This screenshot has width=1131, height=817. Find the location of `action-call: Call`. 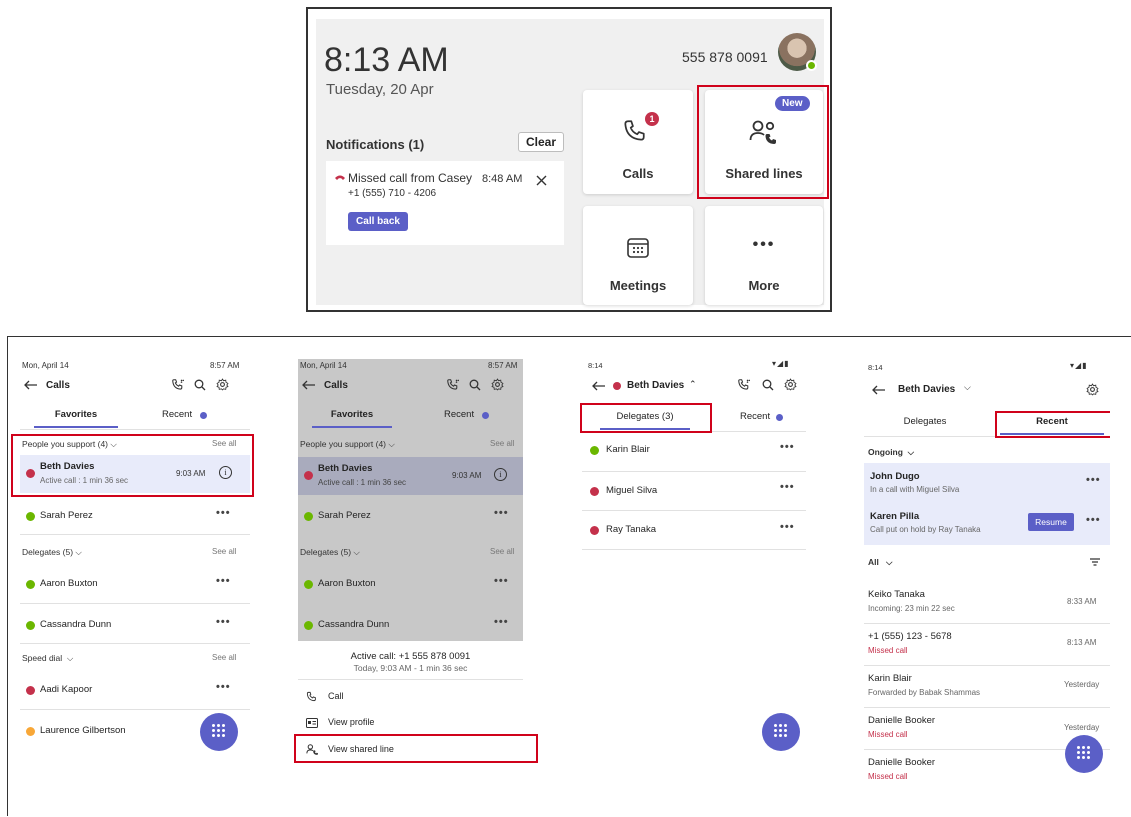

action-call: Call is located at coordinates (410, 698).